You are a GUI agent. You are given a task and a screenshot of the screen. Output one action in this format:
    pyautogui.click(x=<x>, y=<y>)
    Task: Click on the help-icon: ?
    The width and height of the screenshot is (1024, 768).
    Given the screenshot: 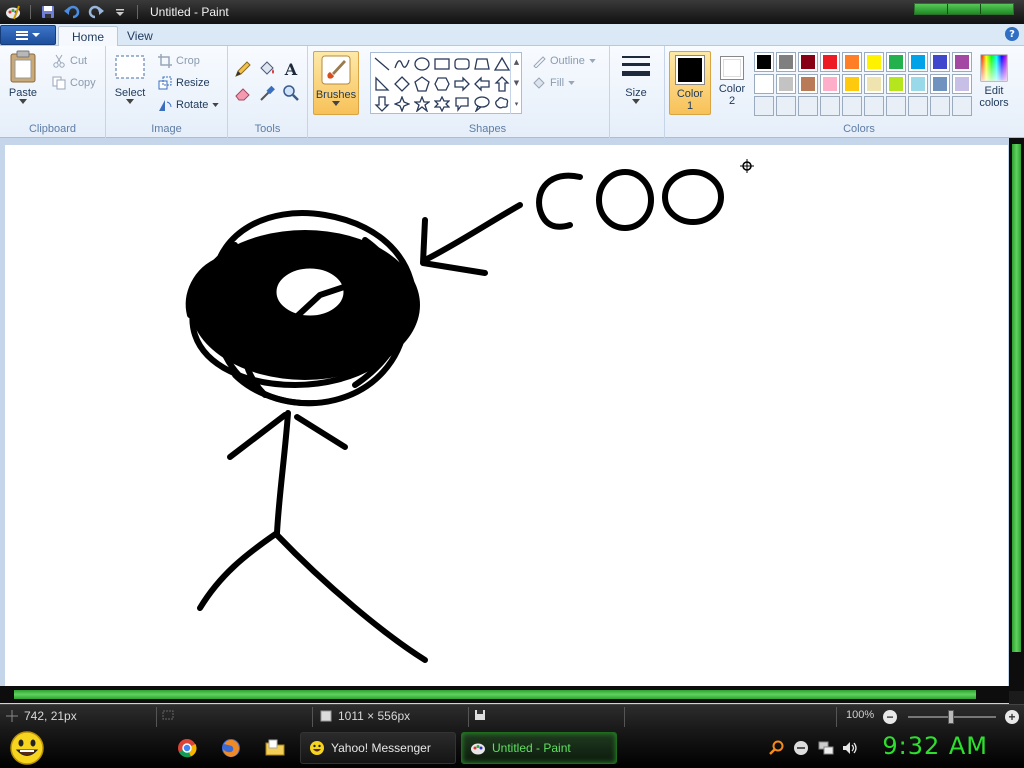 What is the action you would take?
    pyautogui.click(x=1012, y=34)
    